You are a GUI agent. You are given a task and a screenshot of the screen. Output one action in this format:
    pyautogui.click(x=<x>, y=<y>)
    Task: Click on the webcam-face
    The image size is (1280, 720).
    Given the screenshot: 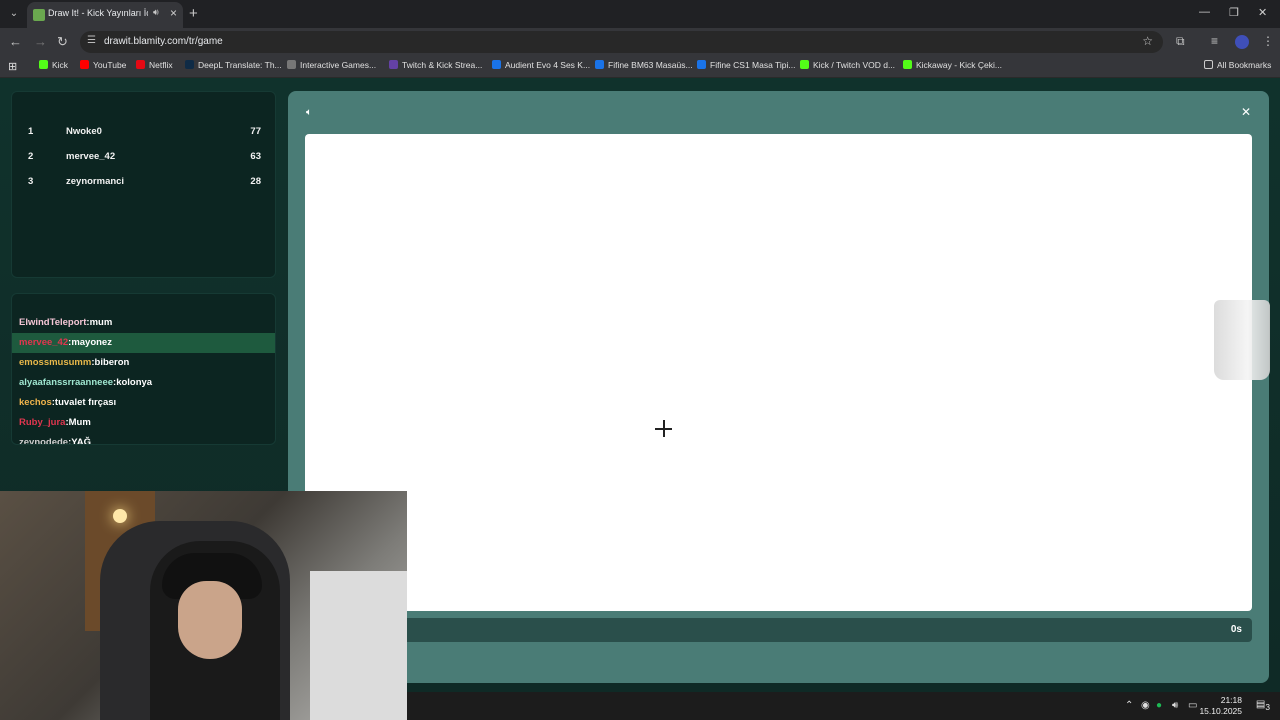 What is the action you would take?
    pyautogui.click(x=210, y=620)
    